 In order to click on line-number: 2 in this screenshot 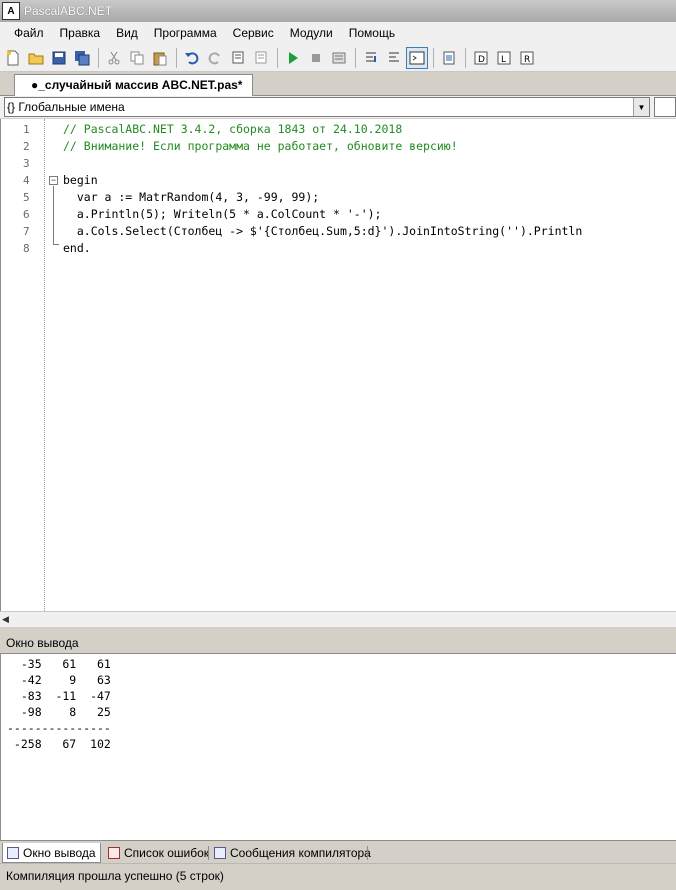, I will do `click(26, 146)`.